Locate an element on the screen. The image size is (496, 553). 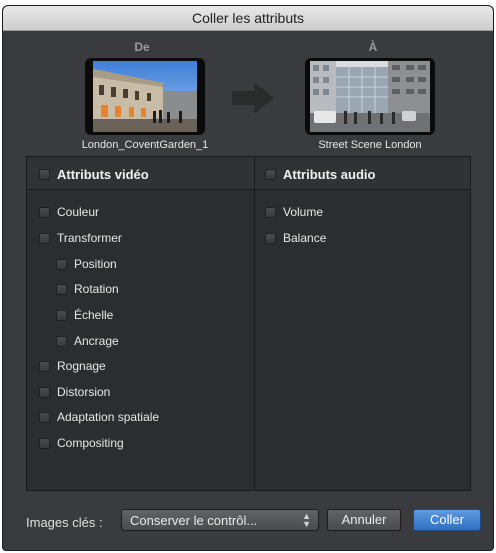
label-volume: Volume is located at coordinates (303, 212).